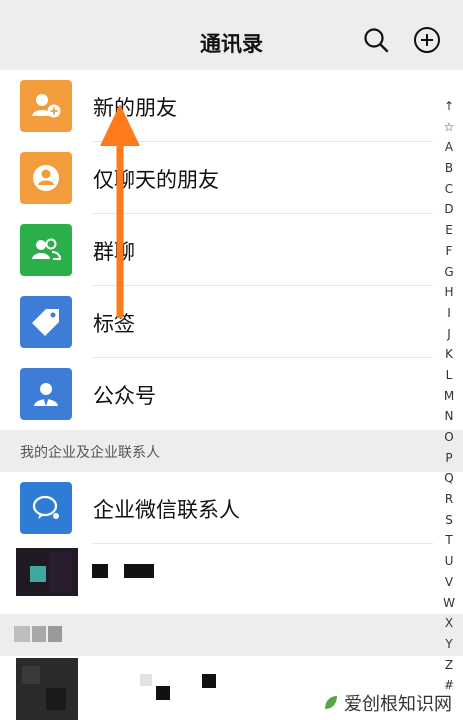 The width and height of the screenshot is (463, 720). I want to click on alphabet-index-item: D, so click(449, 209).